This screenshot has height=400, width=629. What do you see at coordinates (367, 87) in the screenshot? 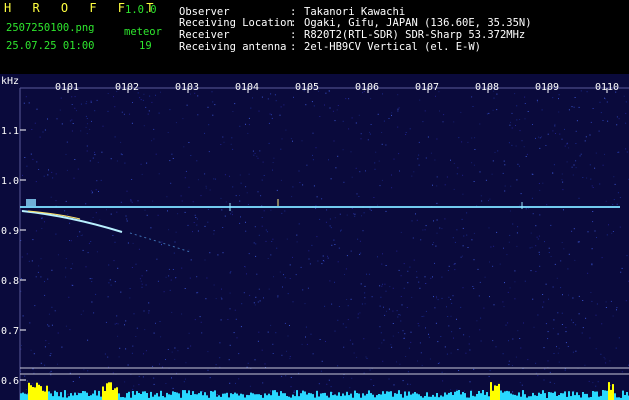
I see `x-tick: 0106` at bounding box center [367, 87].